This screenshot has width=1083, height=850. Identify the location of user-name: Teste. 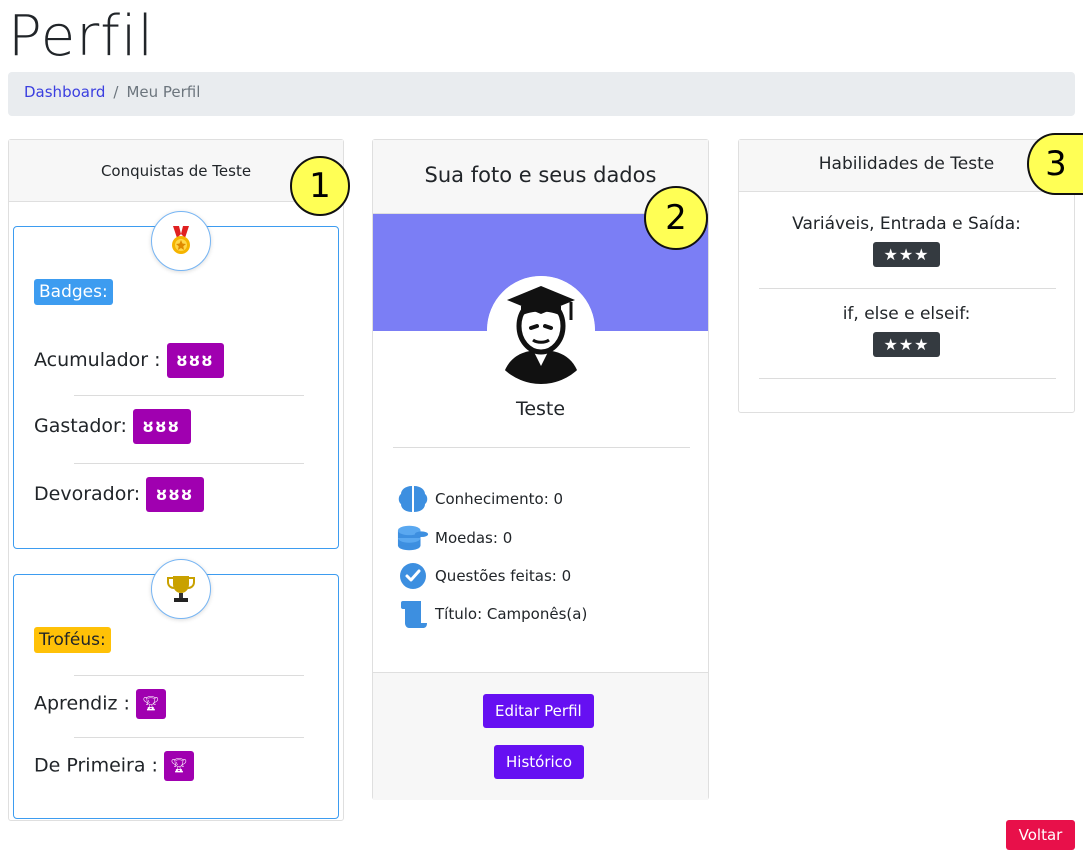
(540, 409).